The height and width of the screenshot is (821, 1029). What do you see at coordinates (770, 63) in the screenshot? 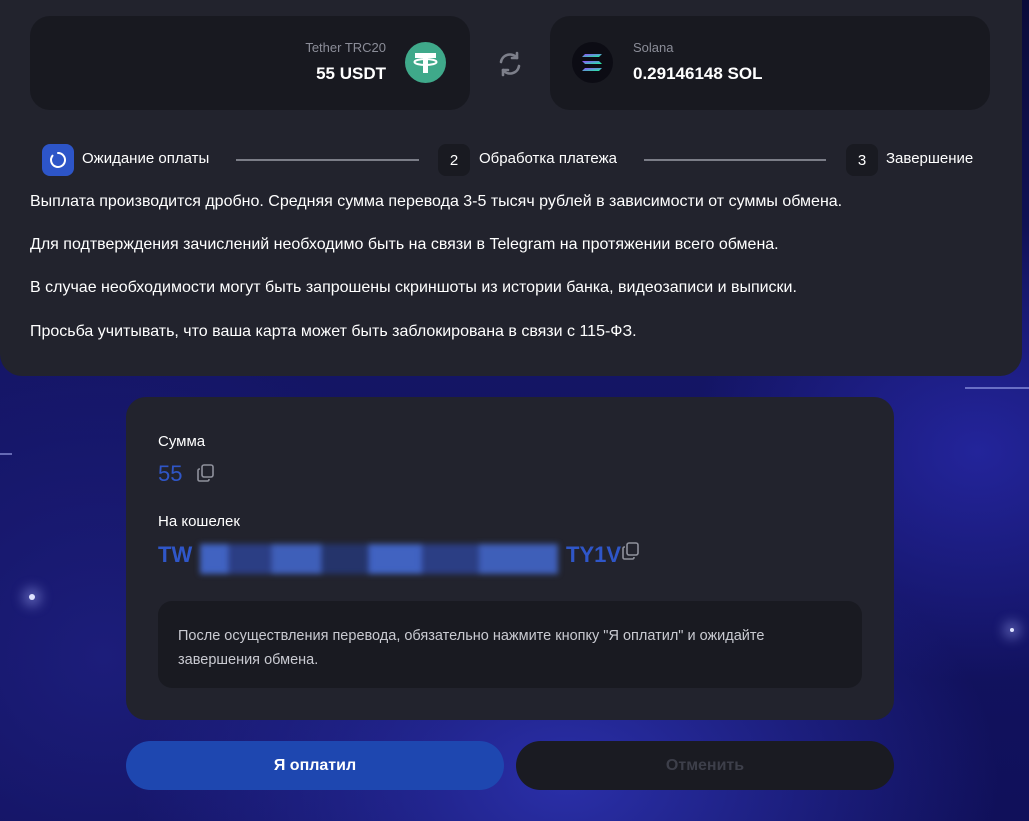
I see `to-currency-box: Solana 0.29146148 SOL` at bounding box center [770, 63].